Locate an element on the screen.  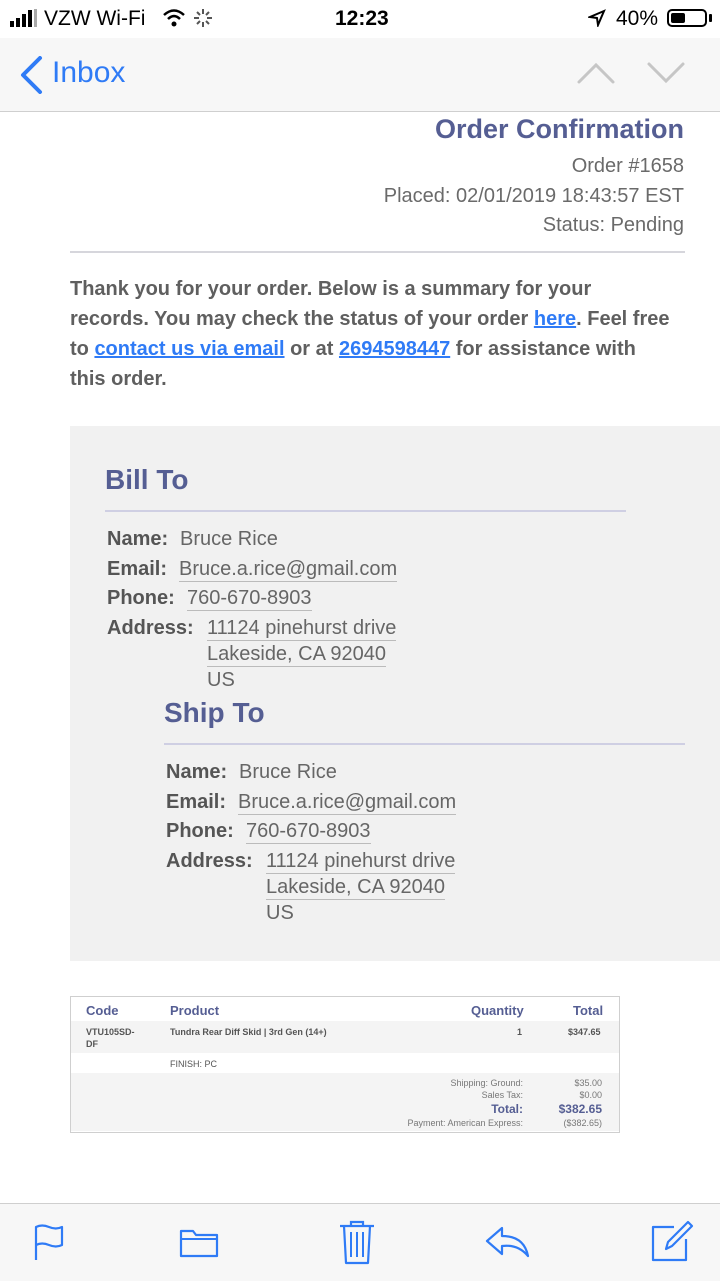
tax-label: Sales Tax: is located at coordinates (502, 1095).